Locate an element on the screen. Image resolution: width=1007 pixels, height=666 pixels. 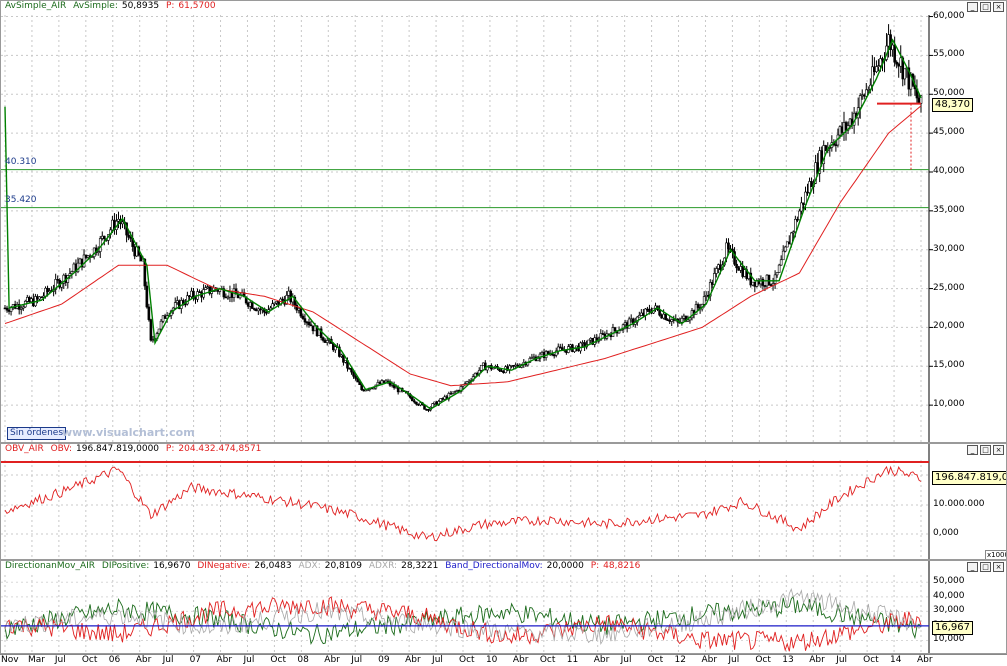
orders-tag: Sin órdenes is located at coordinates (37, 433).